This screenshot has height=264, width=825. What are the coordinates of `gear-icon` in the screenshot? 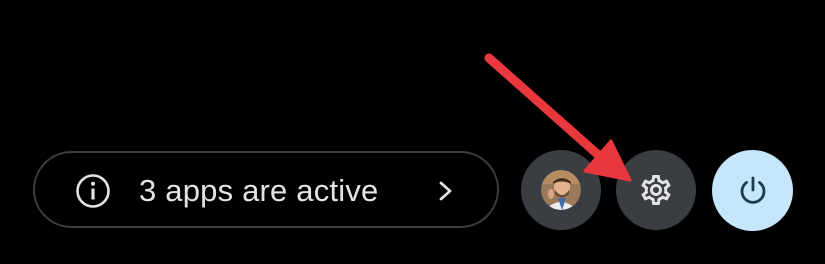 It's located at (656, 190).